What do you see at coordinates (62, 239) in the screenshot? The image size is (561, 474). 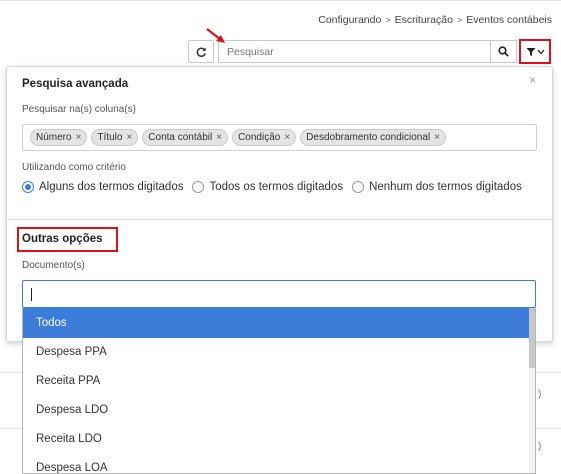 I see `other-options-title: Outras opções` at bounding box center [62, 239].